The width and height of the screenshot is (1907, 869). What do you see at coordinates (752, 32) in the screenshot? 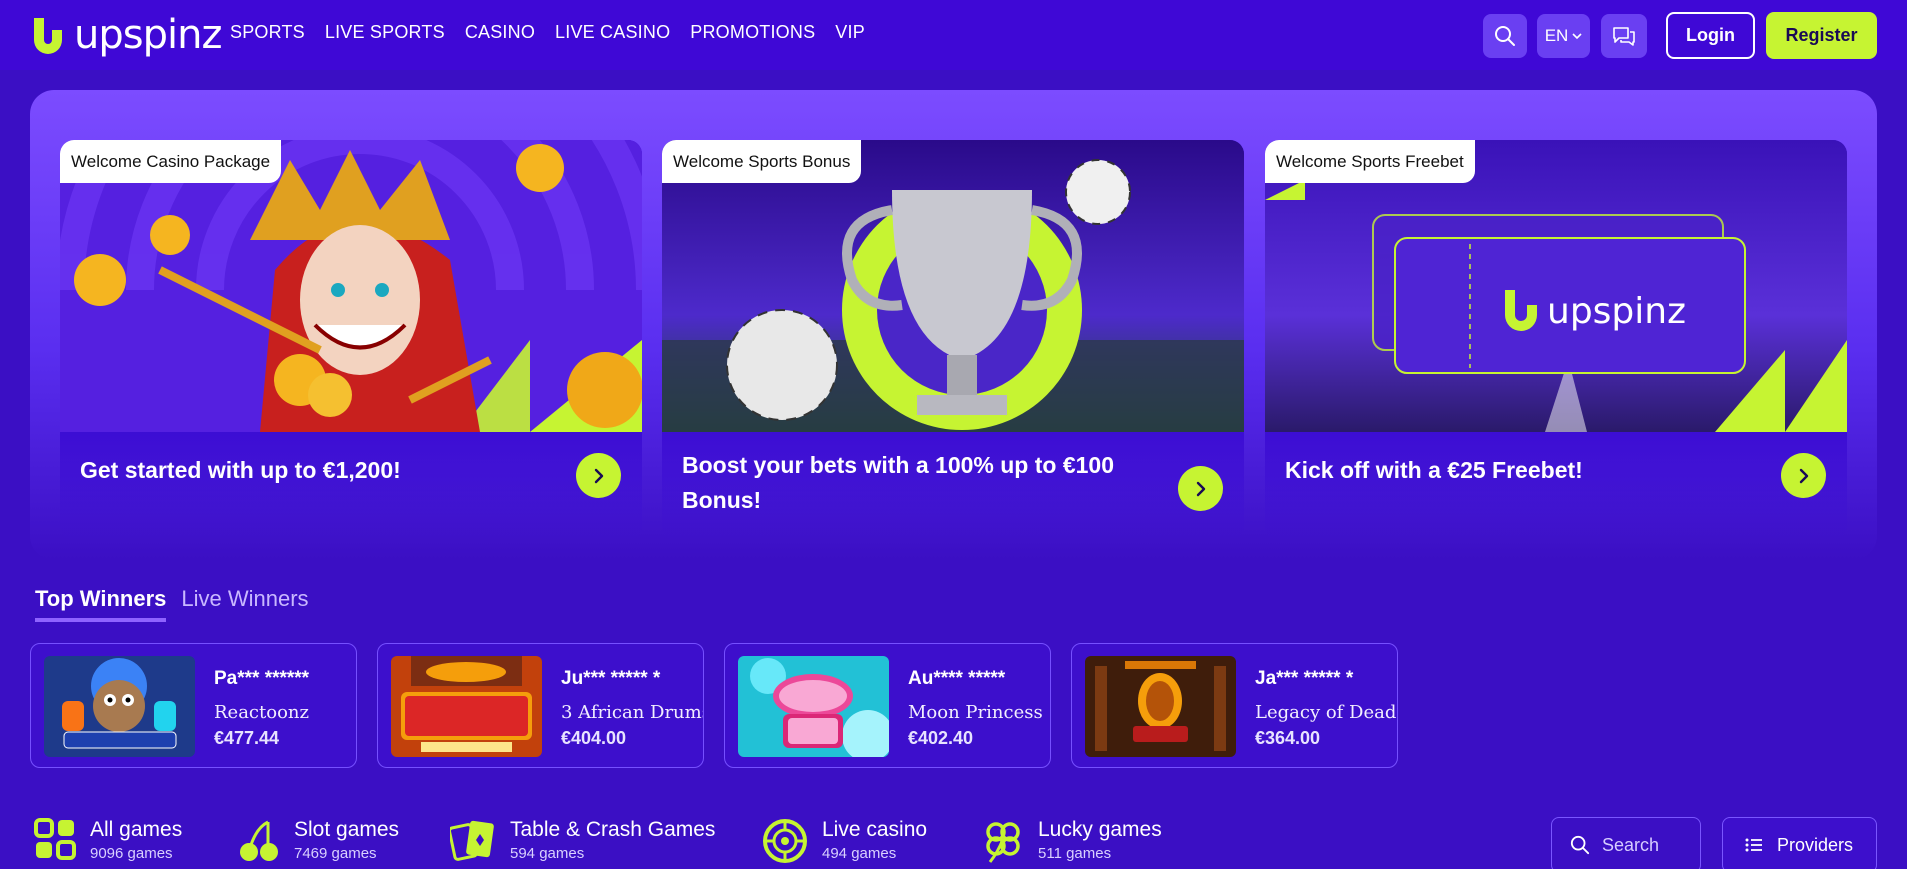
I see `nav-promotions: PROMOTIONS` at bounding box center [752, 32].